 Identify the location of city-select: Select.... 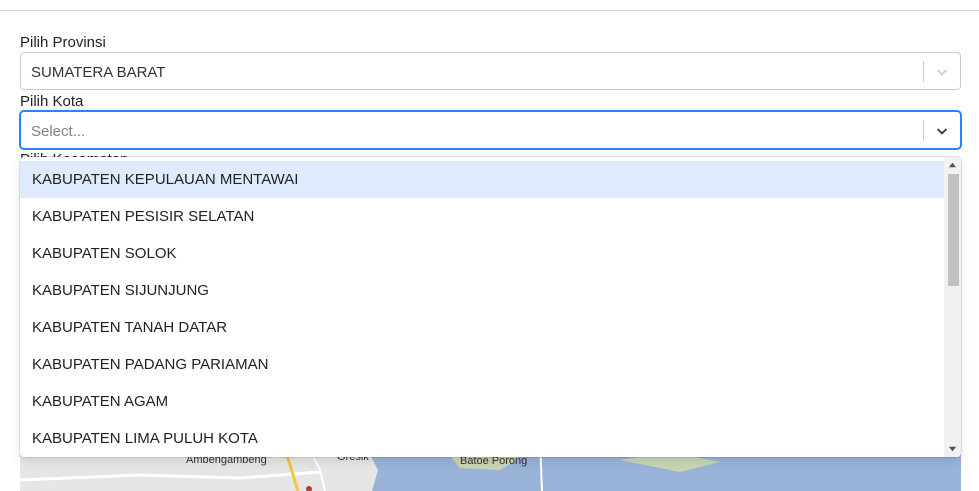
(490, 130).